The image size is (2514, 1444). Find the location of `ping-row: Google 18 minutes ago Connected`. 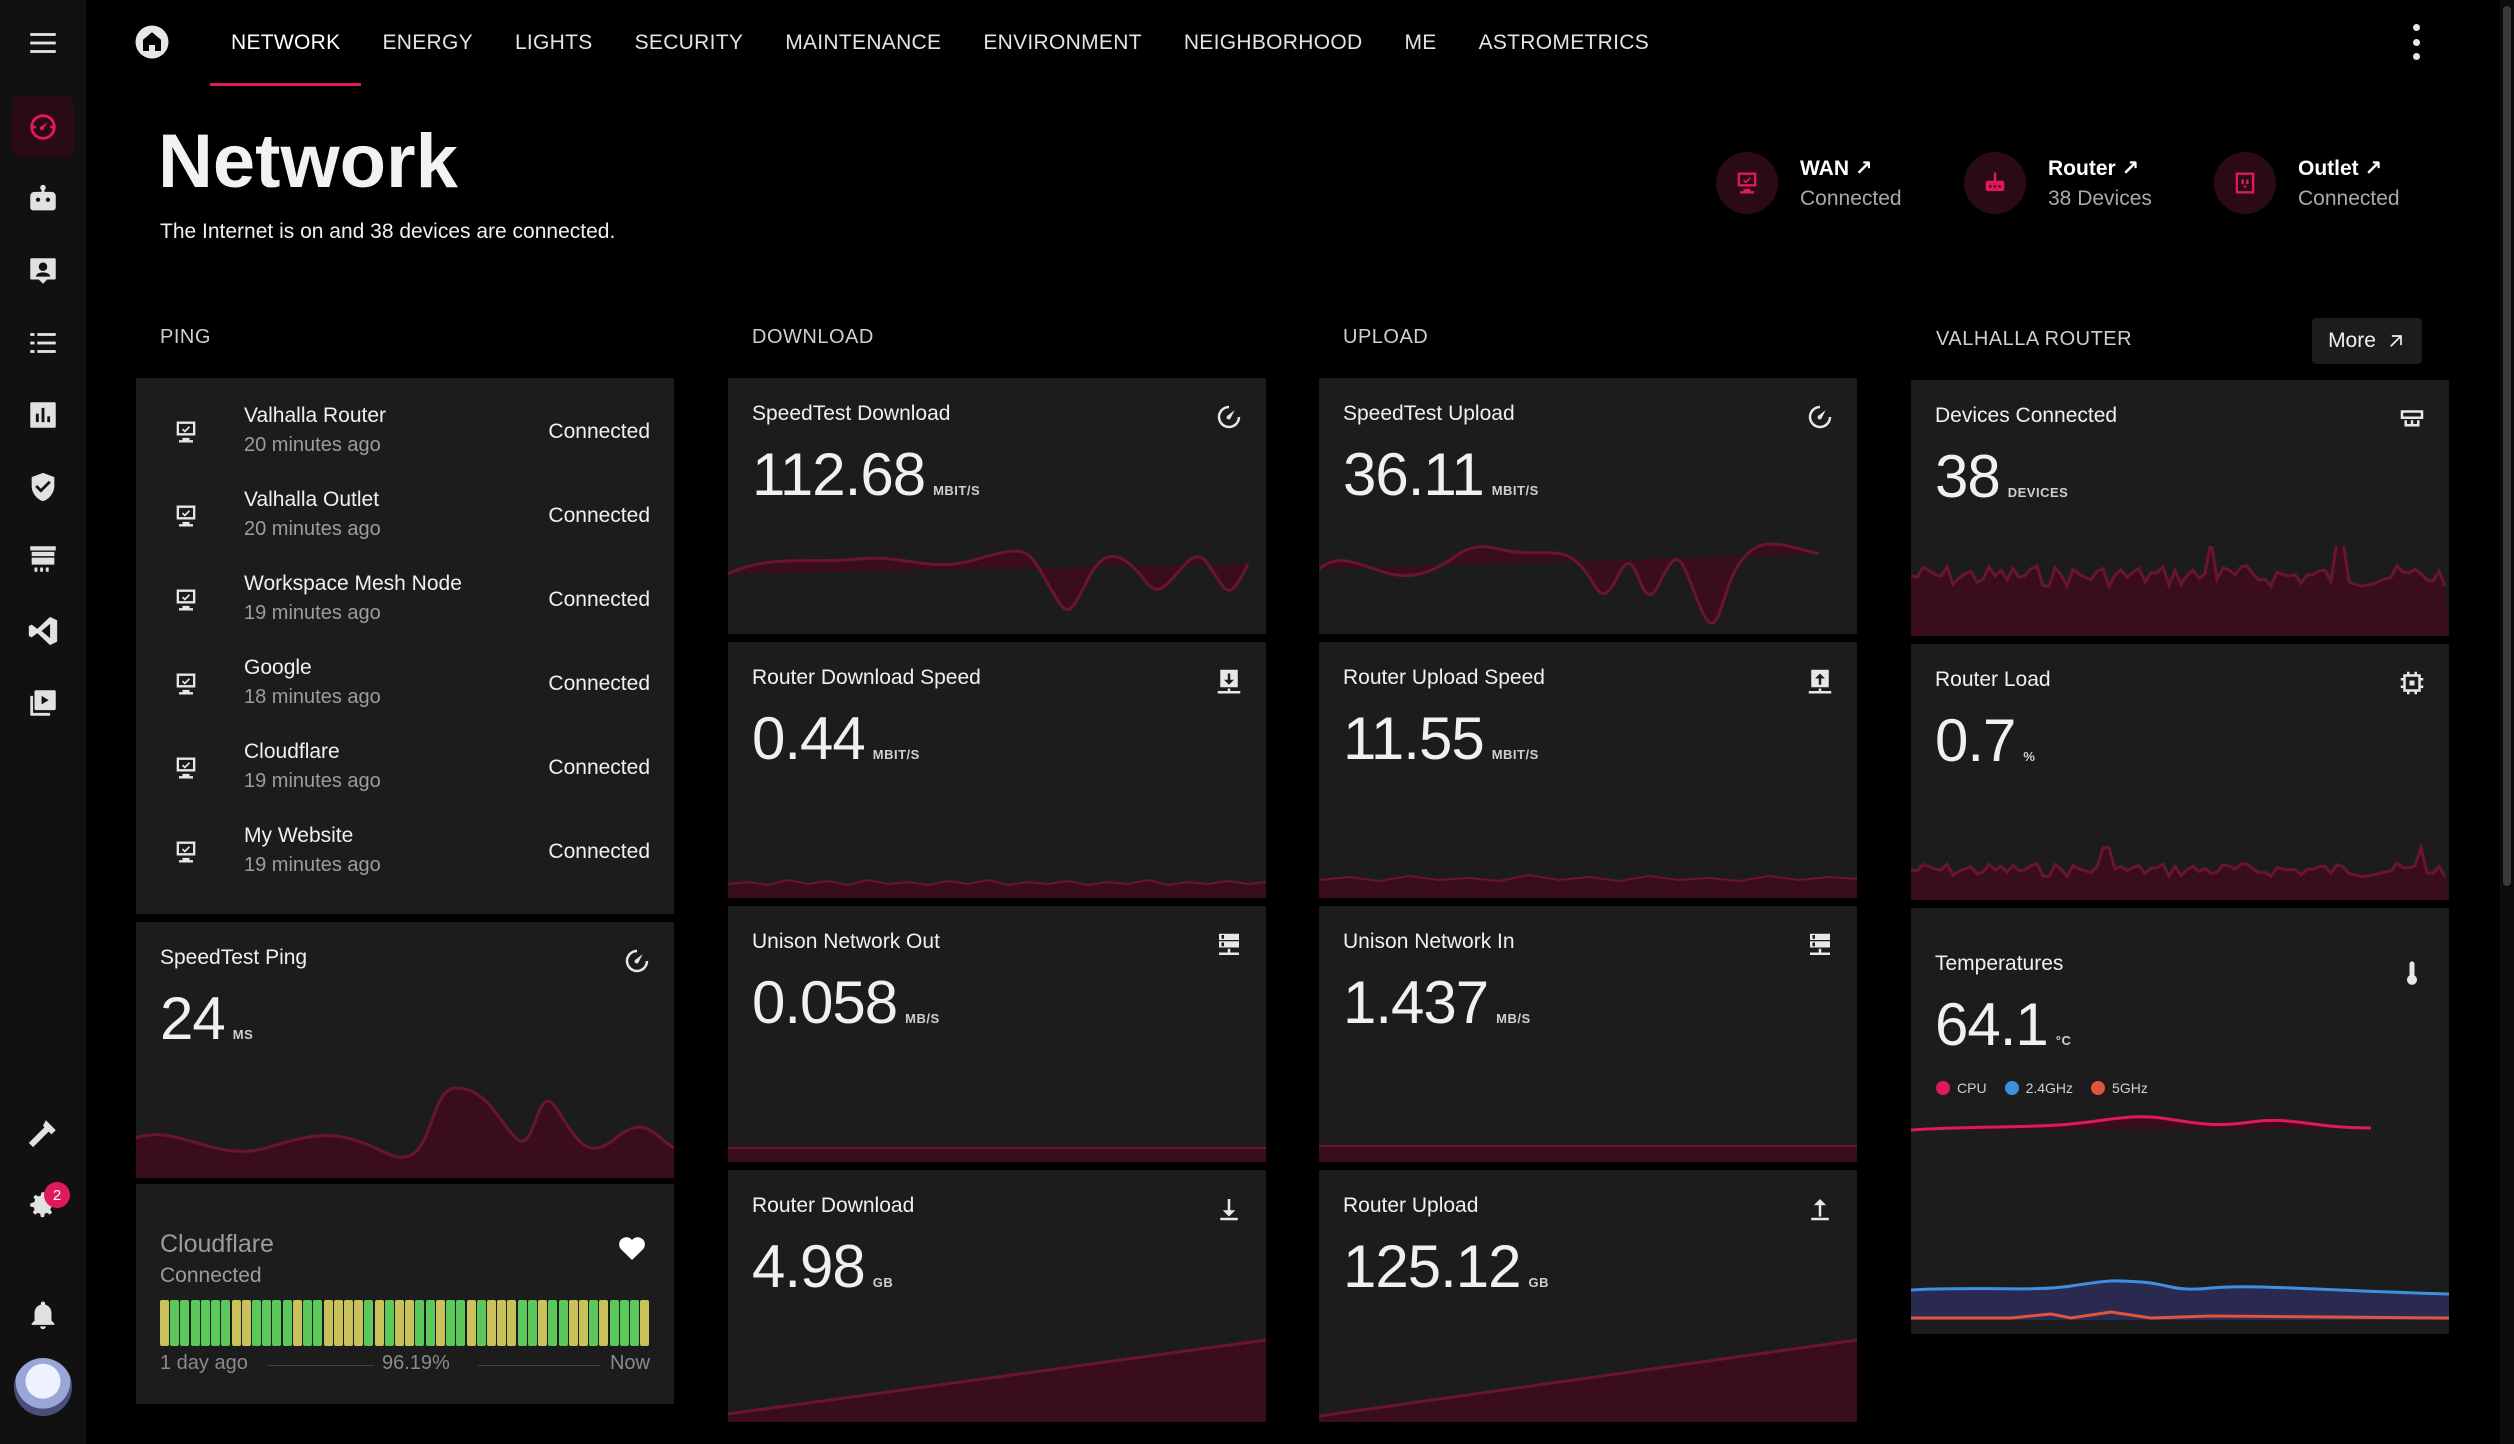

ping-row: Google 18 minutes ago Connected is located at coordinates (405, 684).